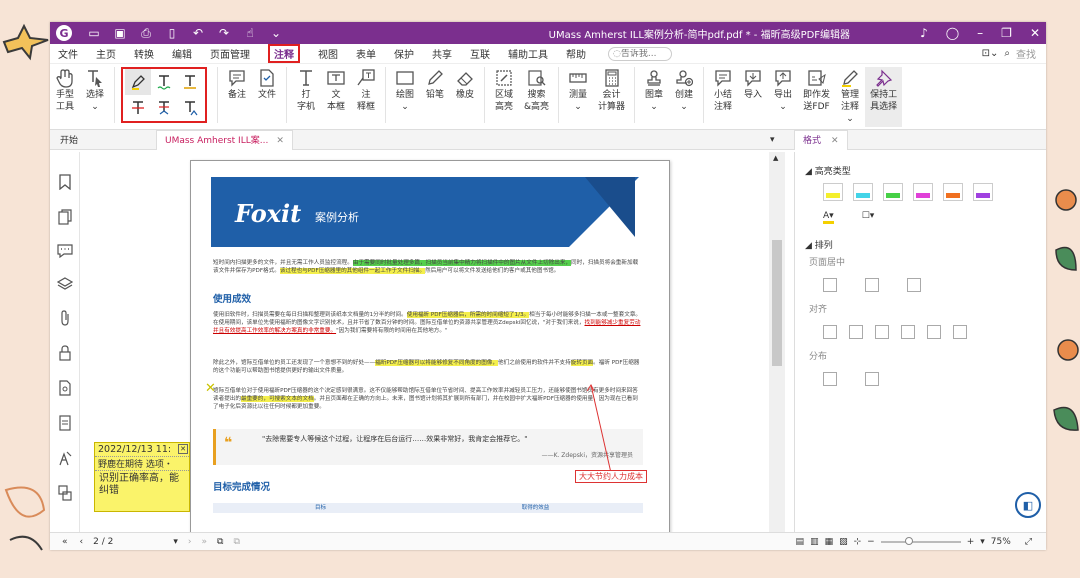  Describe the element at coordinates (576, 53) in the screenshot. I see `menu-help: 帮助` at that location.